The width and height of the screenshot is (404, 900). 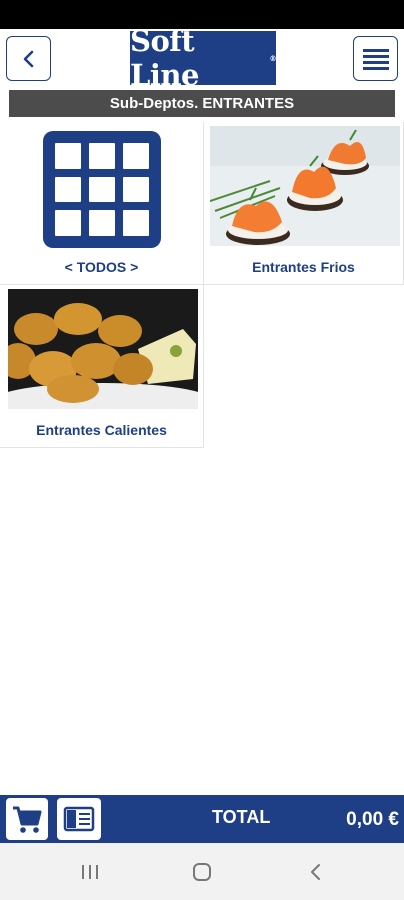 I want to click on back-icon, so click(x=315, y=872).